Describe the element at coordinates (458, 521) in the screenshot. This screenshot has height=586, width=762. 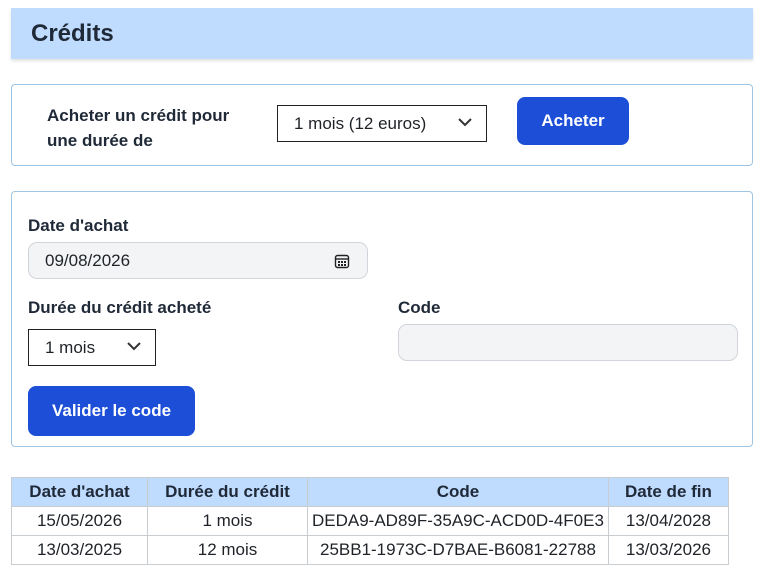
I see `cell-code: DEDA9-AD89F-35A9C-ACD0D-4F0E3` at that location.